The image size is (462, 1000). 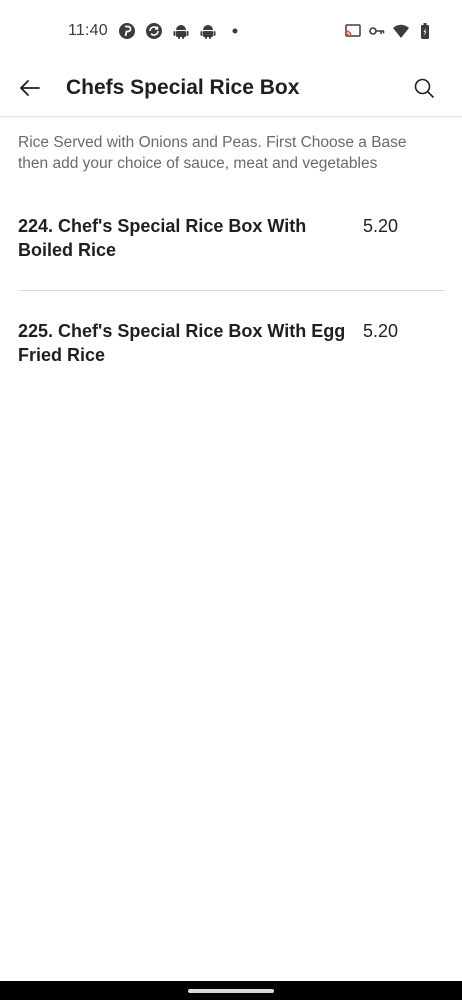 I want to click on battery-icon, so click(x=425, y=31).